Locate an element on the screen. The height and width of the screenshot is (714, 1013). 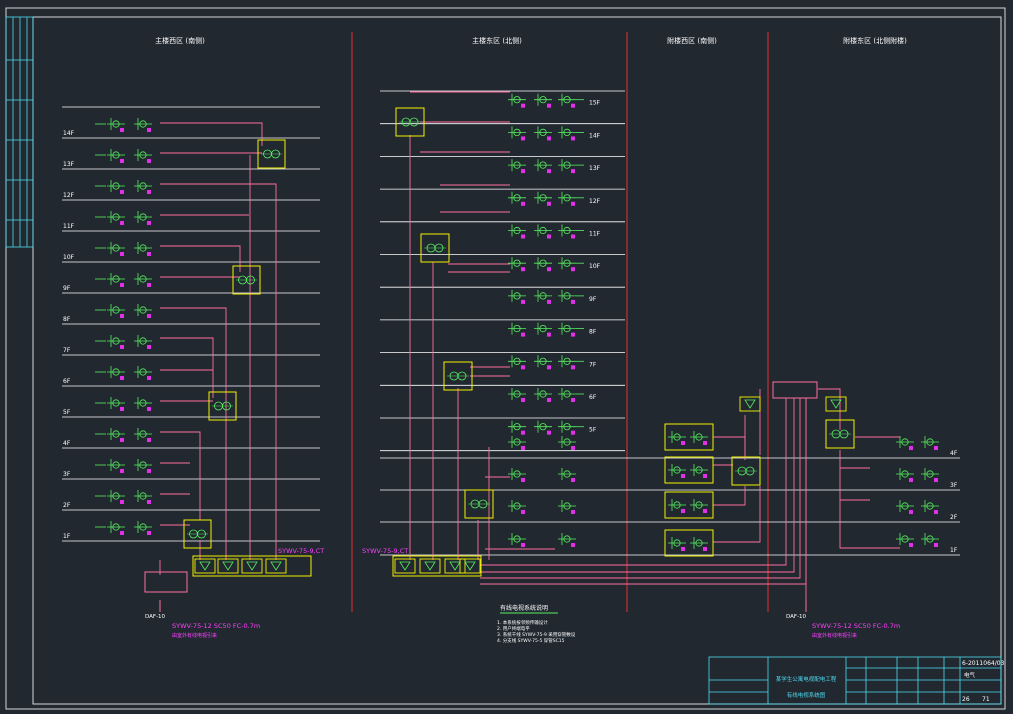
middle-floor-label: 15F is located at coordinates (595, 103).